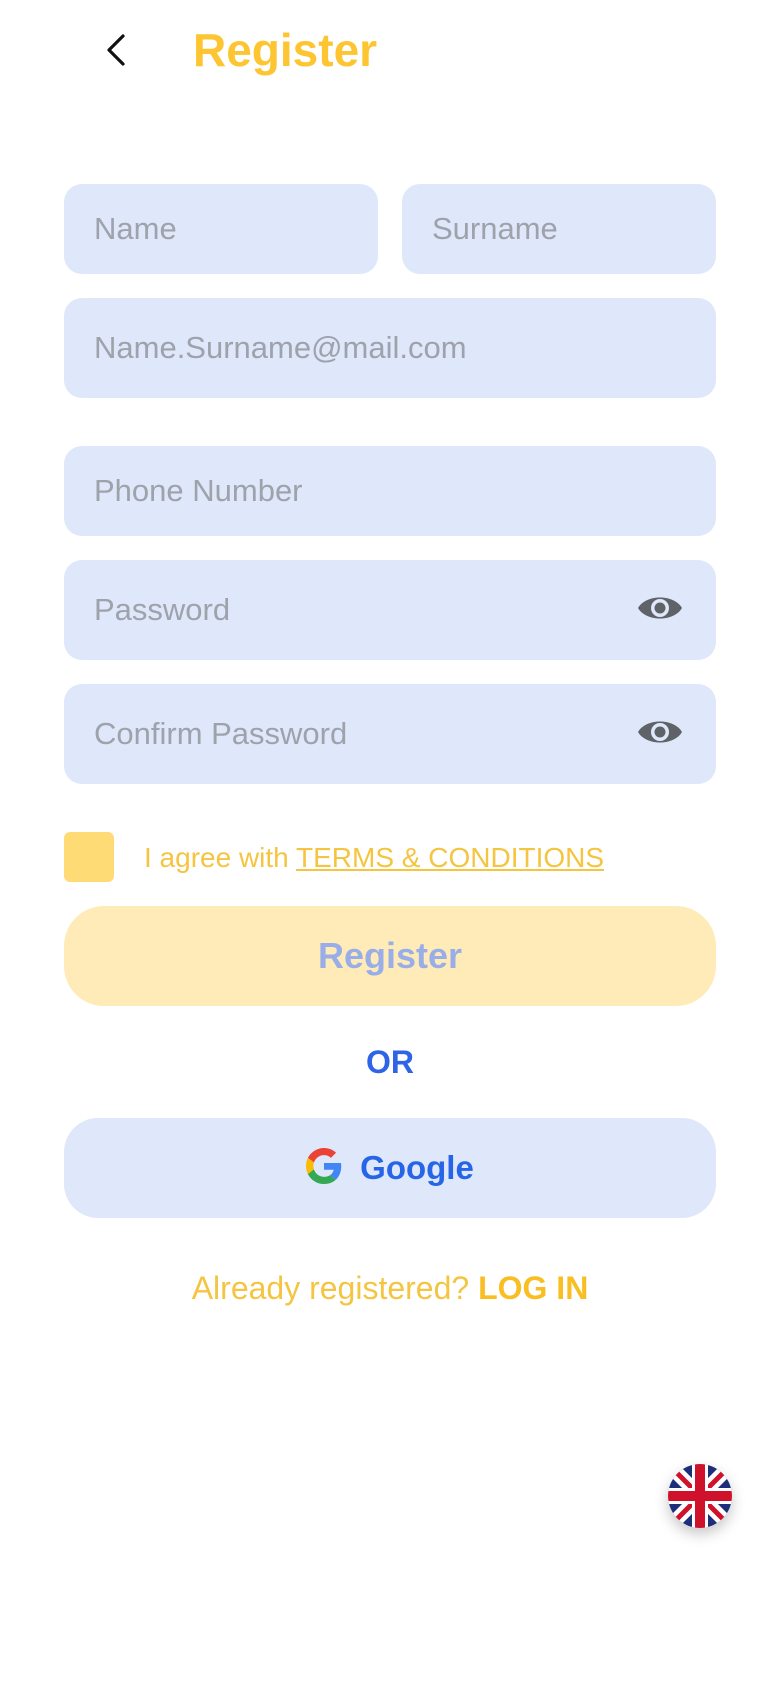 This screenshot has height=1688, width=780. I want to click on password-visibility-toggle, so click(660, 610).